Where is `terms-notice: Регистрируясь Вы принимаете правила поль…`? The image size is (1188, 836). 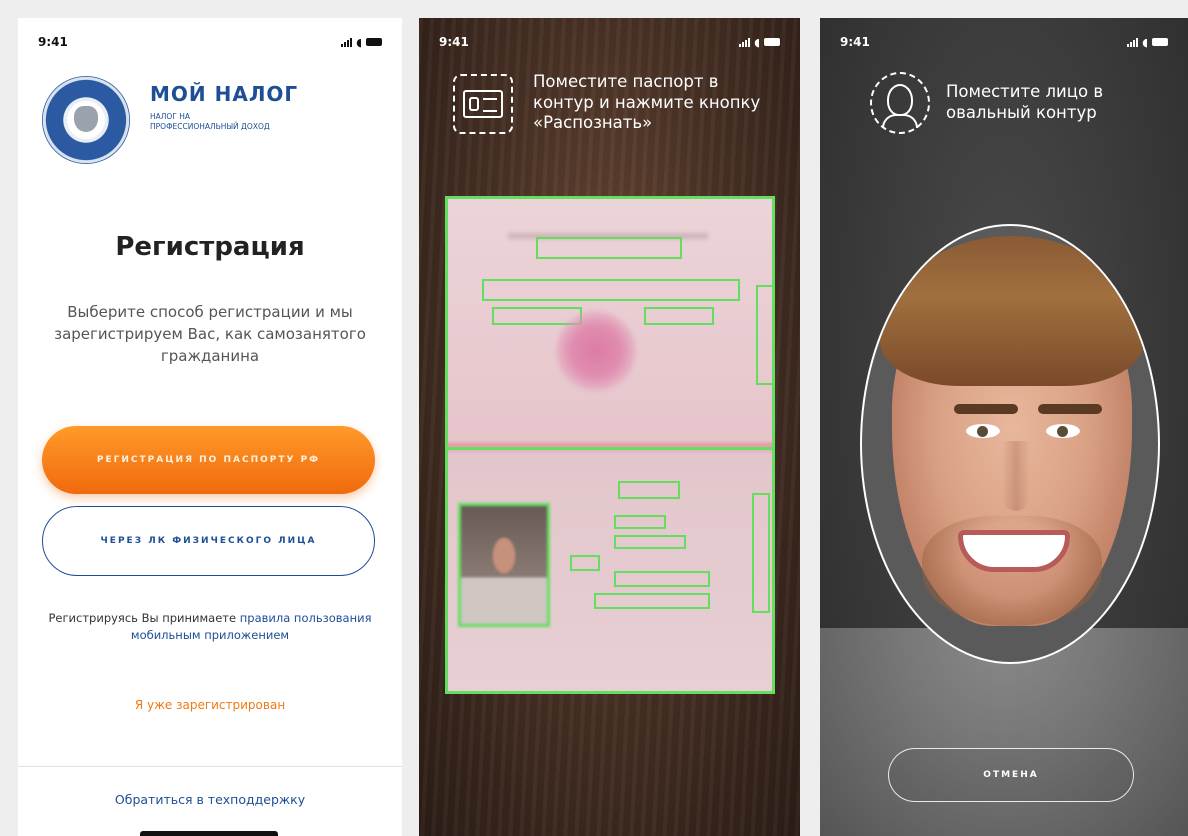
terms-notice: Регистрируясь Вы принимаете правила поль… is located at coordinates (210, 627).